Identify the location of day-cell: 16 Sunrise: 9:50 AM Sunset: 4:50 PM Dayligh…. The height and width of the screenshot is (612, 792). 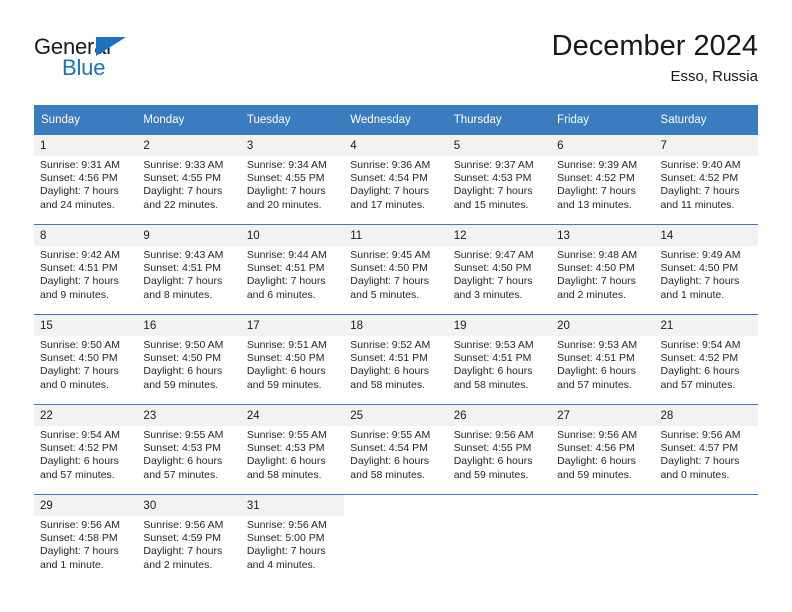
(189, 359).